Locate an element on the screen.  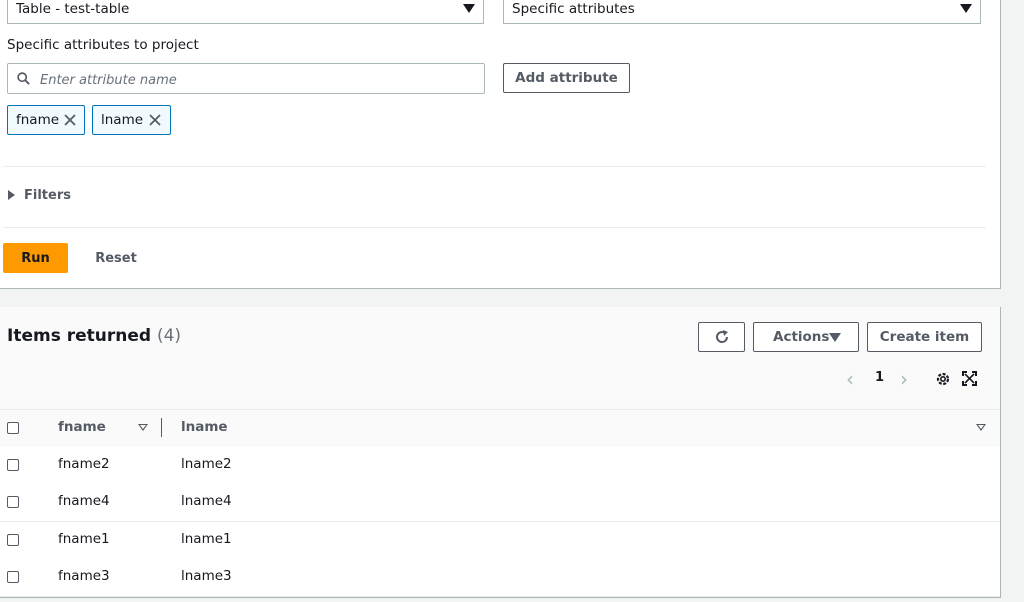
actions-label: Actions is located at coordinates (801, 337).